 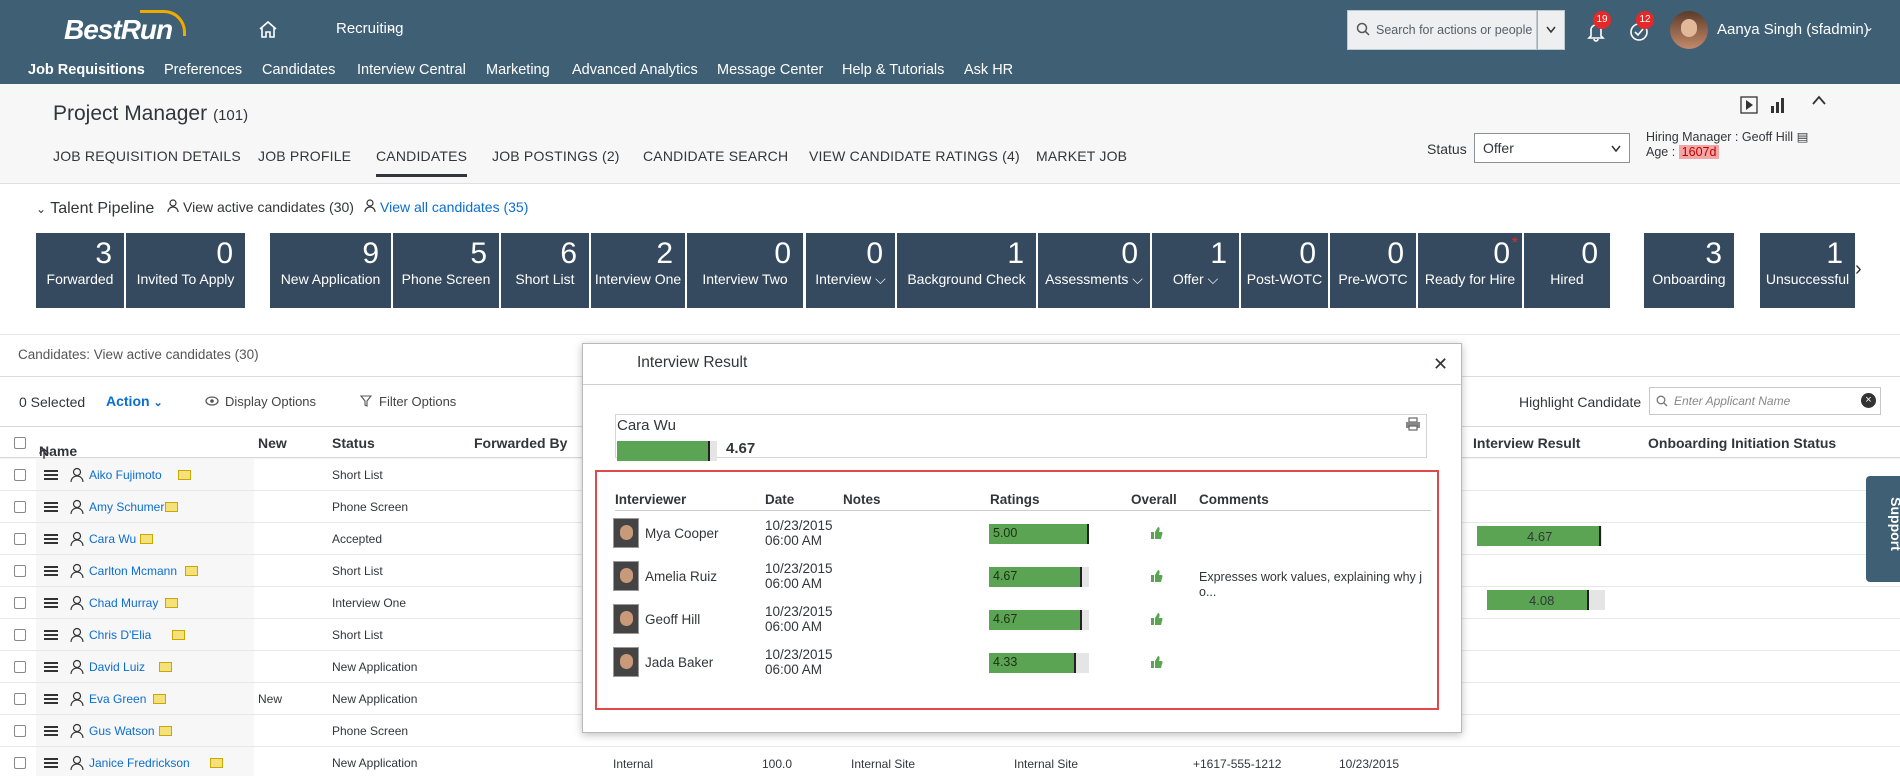 What do you see at coordinates (850, 270) in the screenshot?
I see `pipeline-stage-tile: 0 Interview ⌵` at bounding box center [850, 270].